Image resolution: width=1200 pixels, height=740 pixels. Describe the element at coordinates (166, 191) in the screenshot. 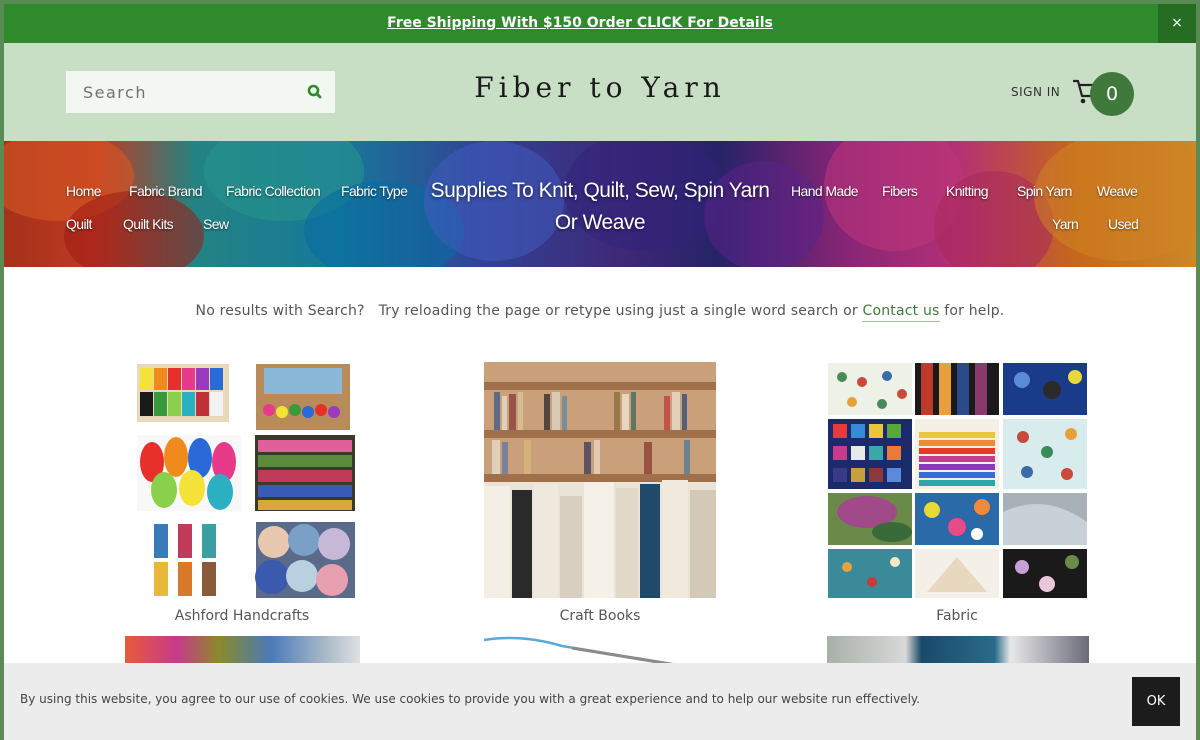

I see `nav-fabric-brand: Fabric Brand` at that location.